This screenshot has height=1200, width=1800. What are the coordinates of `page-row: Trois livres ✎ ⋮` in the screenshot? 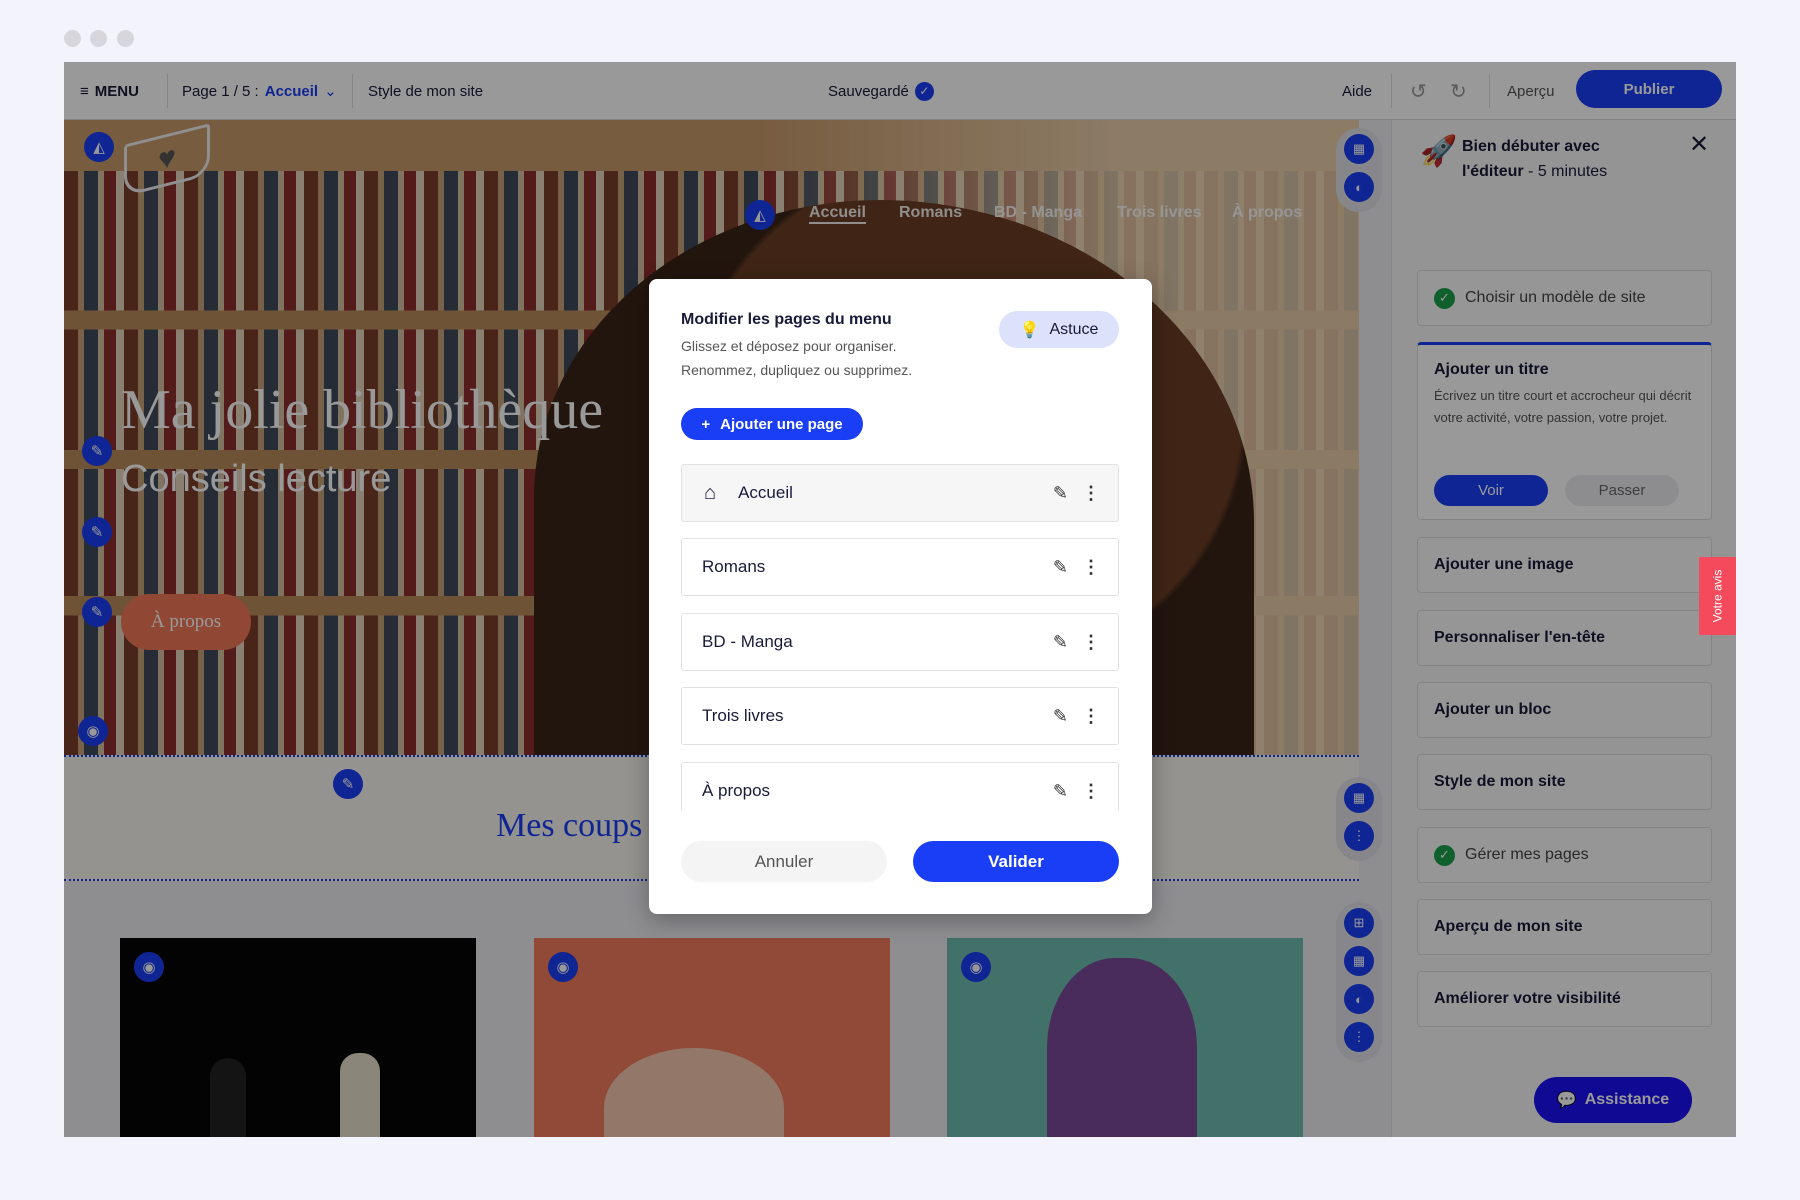 It's located at (900, 716).